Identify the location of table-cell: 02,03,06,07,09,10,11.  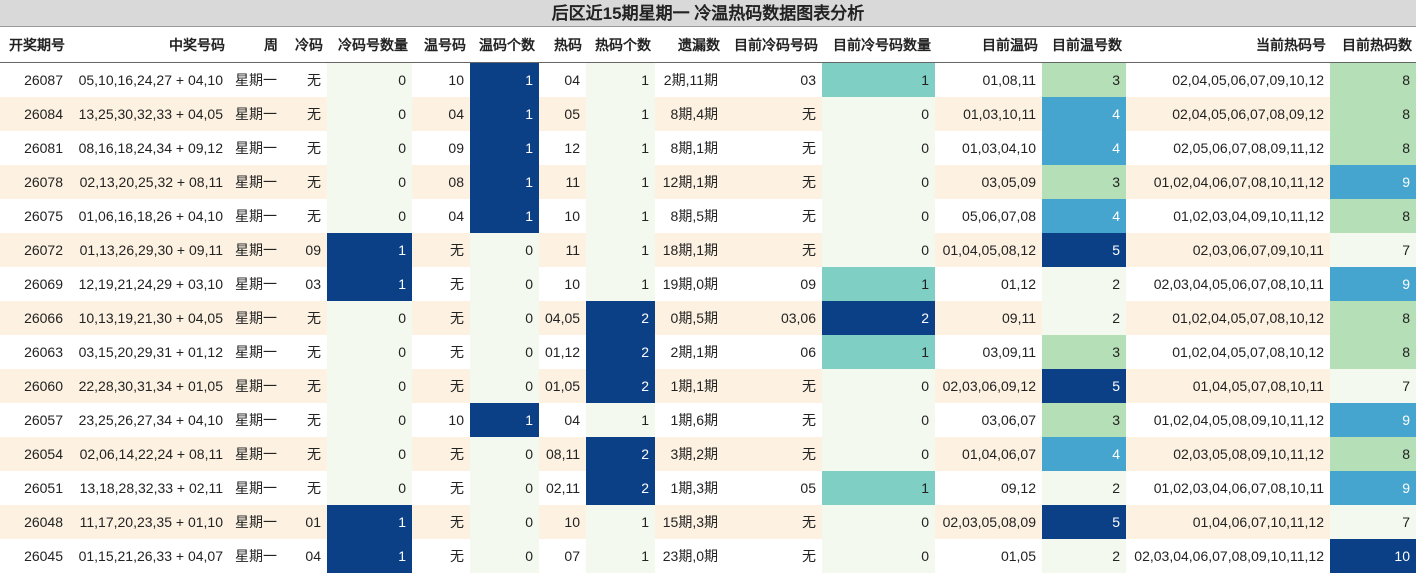
(1228, 250).